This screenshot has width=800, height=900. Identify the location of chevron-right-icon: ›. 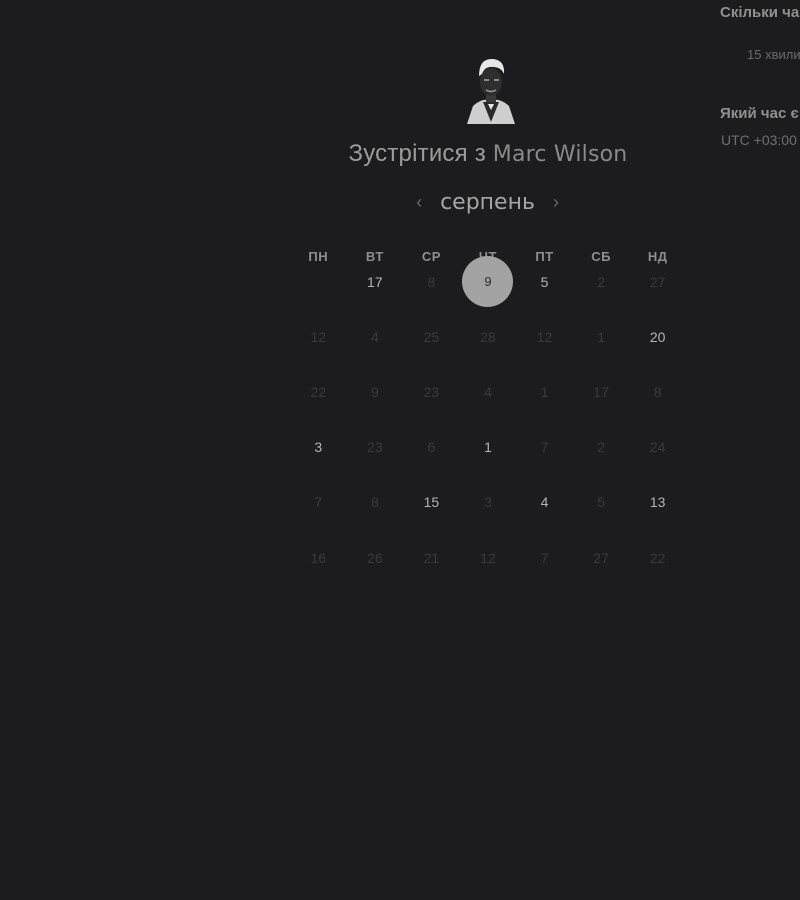
(556, 202).